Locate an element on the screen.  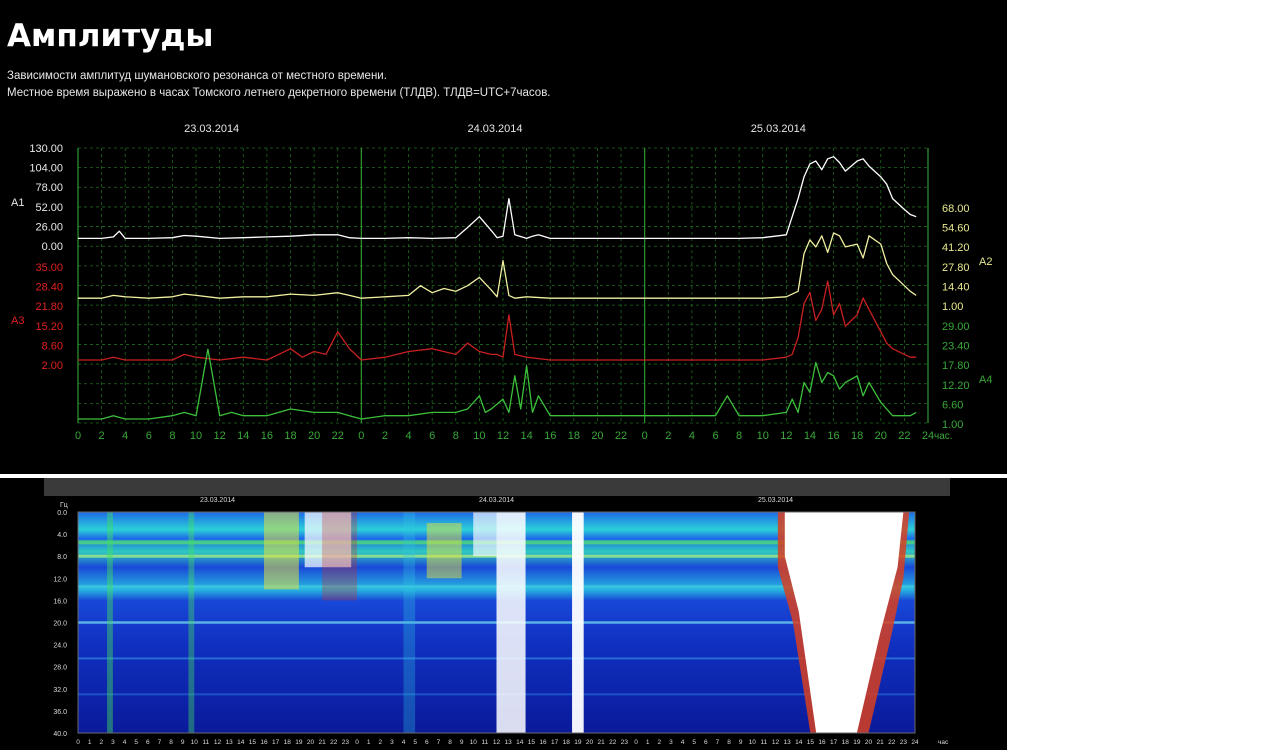
left-tick-label: 52.00 is located at coordinates (49, 208).